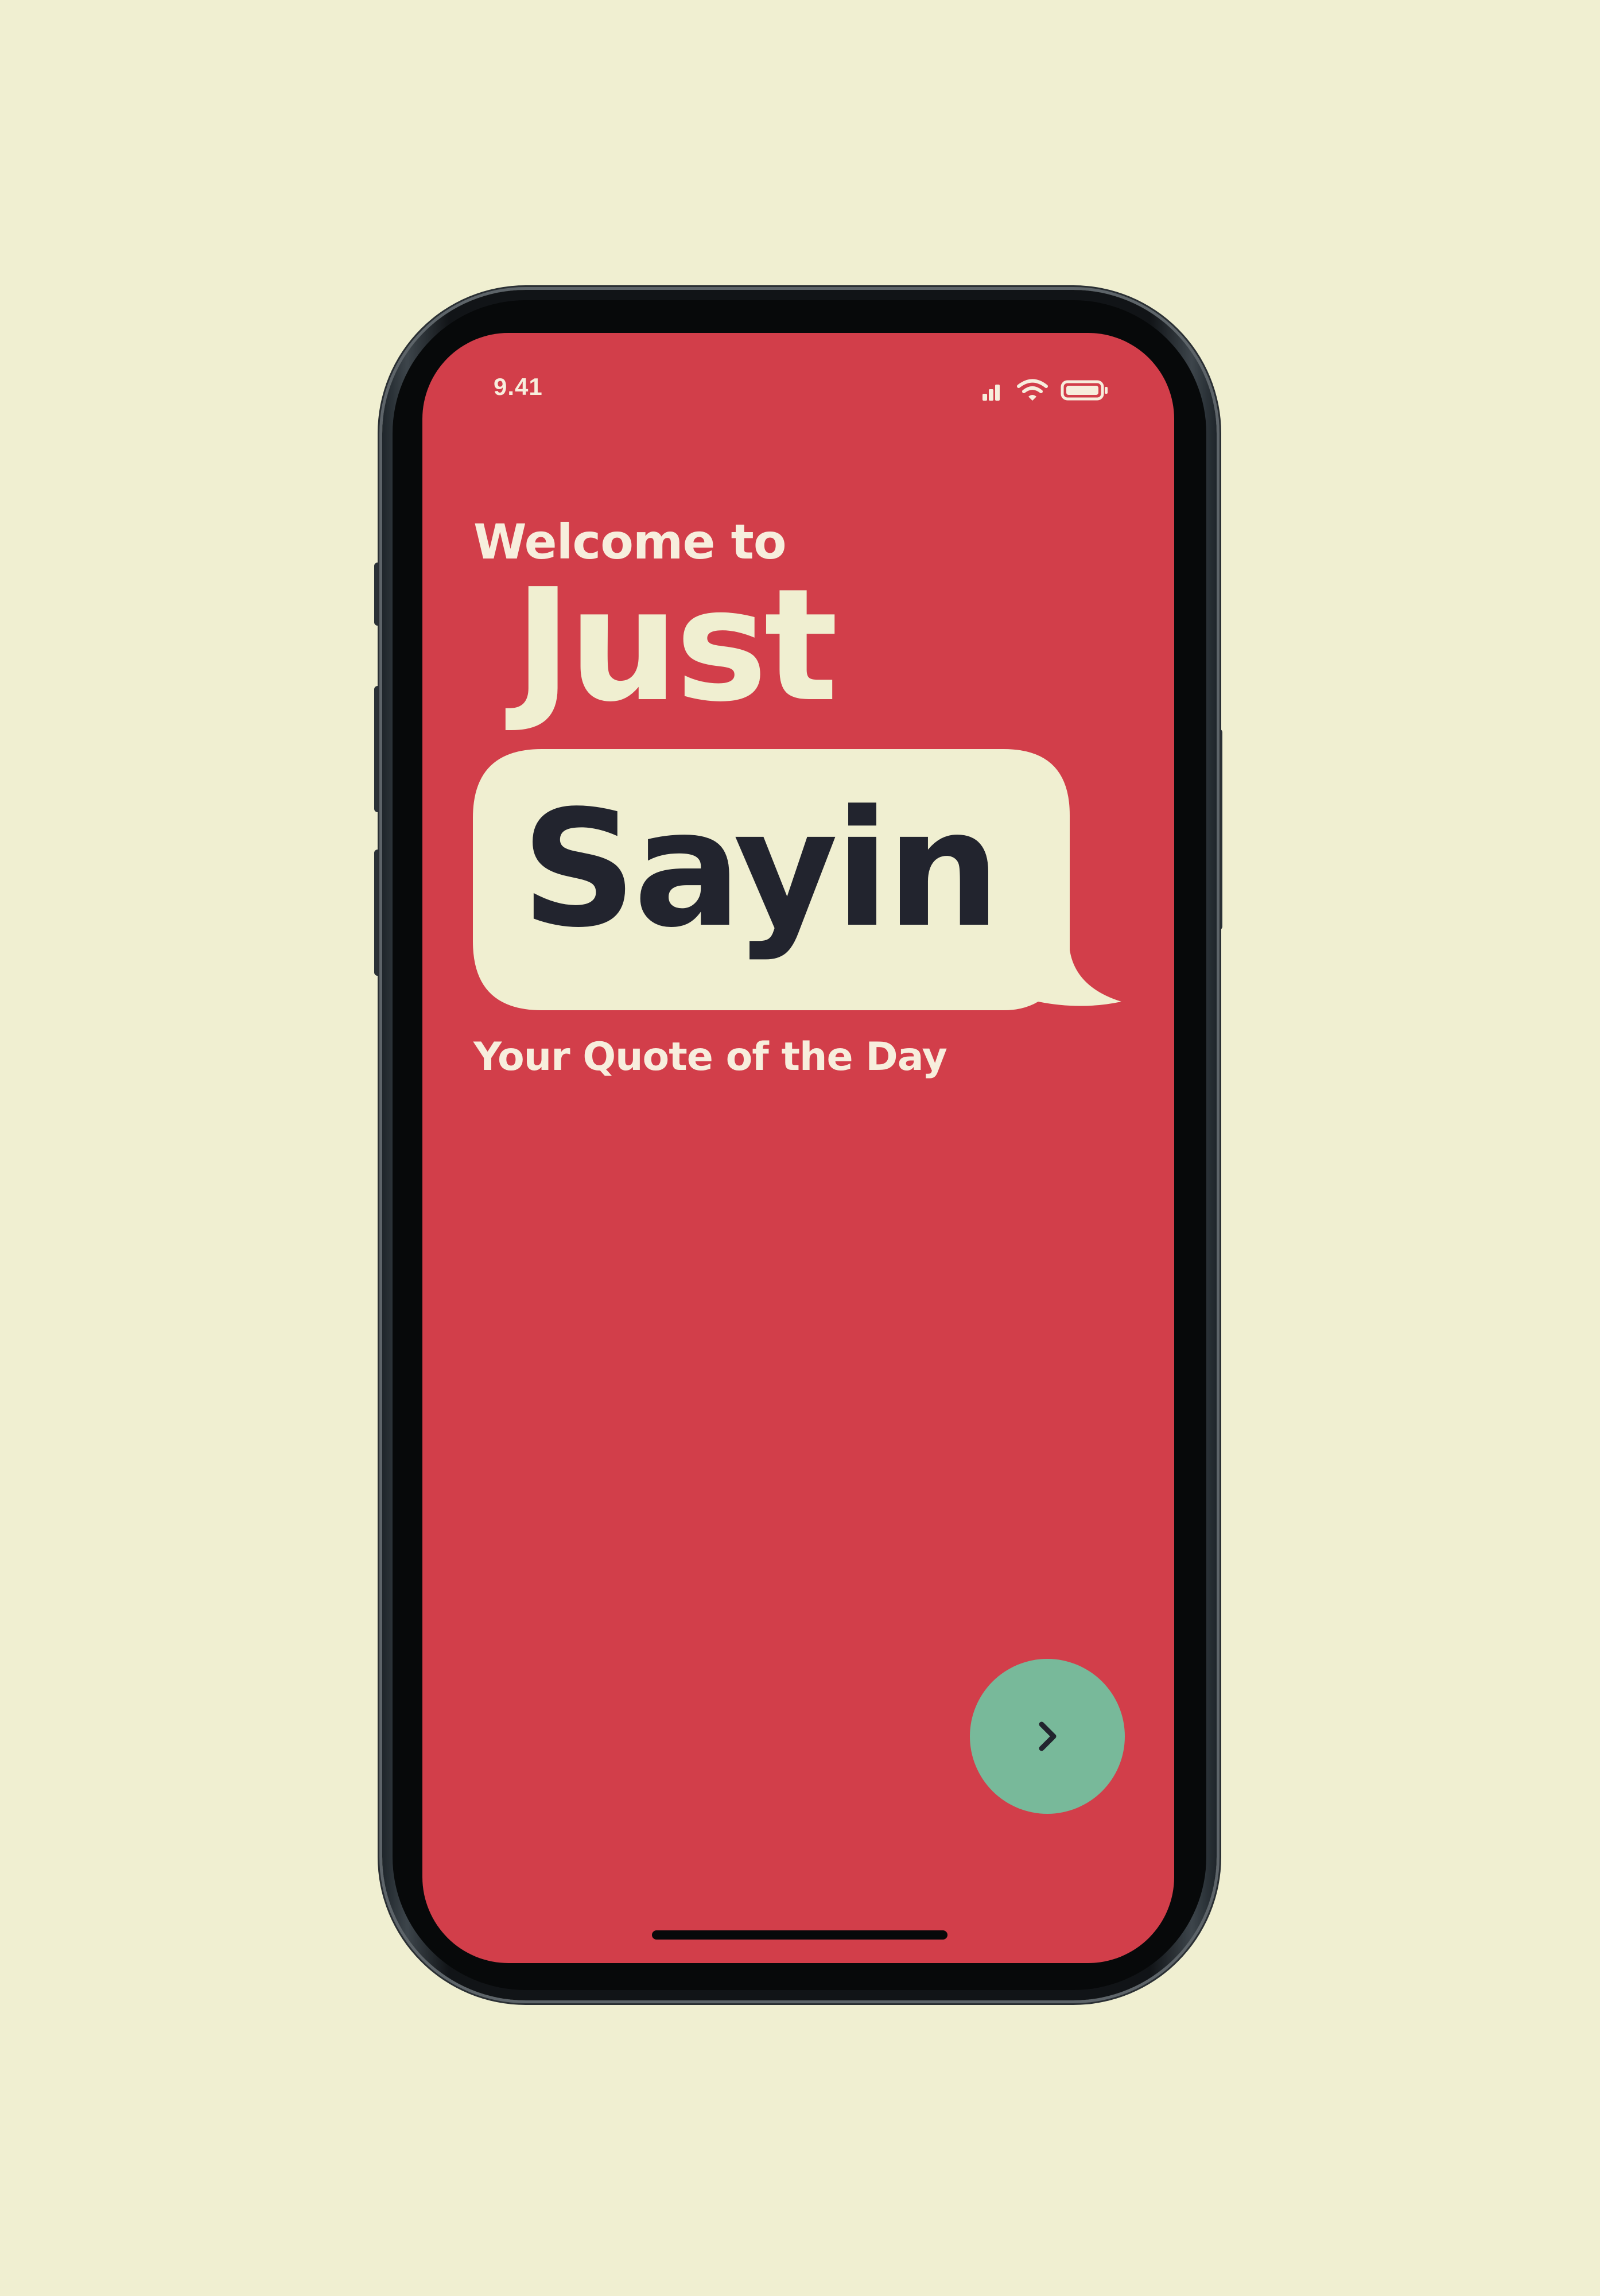  Describe the element at coordinates (991, 393) in the screenshot. I see `signal-icon` at that location.